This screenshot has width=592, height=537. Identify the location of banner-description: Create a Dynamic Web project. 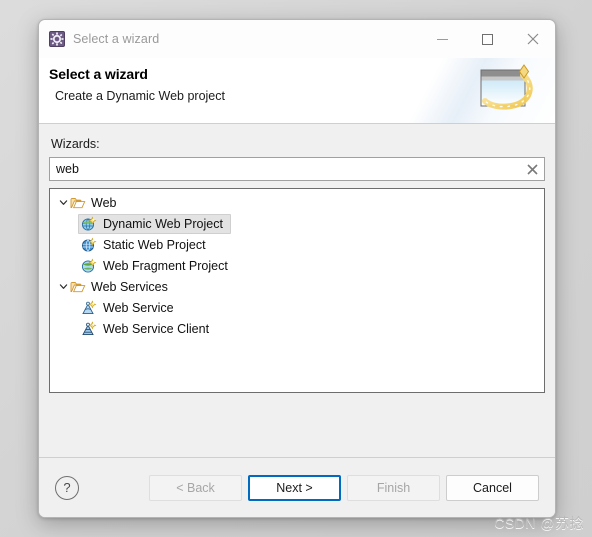
(140, 96).